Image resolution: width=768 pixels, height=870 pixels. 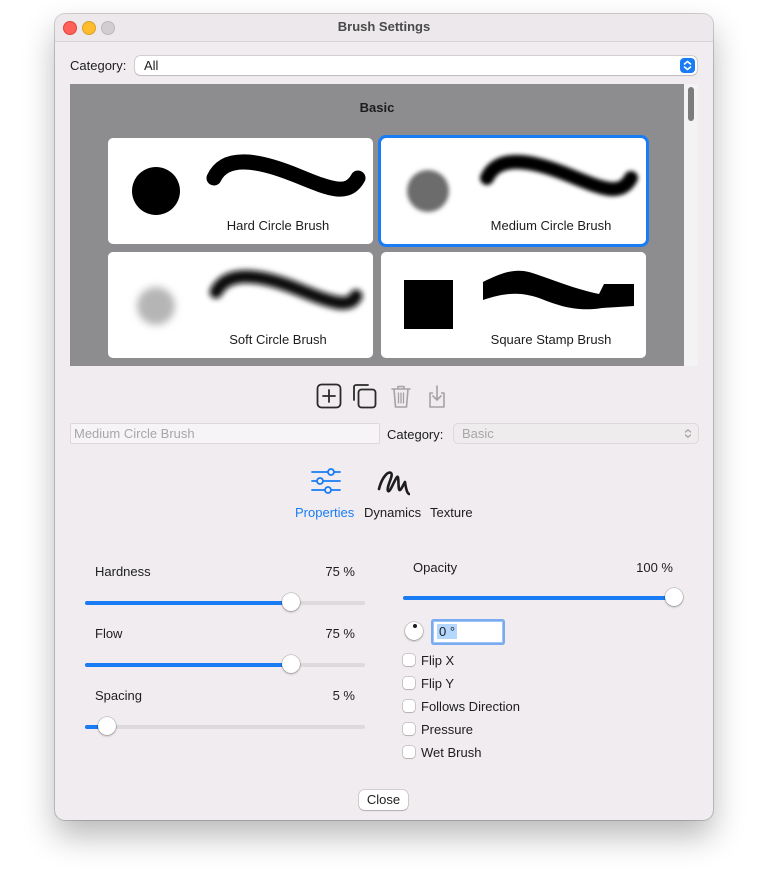 What do you see at coordinates (447, 729) in the screenshot?
I see `checkbox-label: Pressure` at bounding box center [447, 729].